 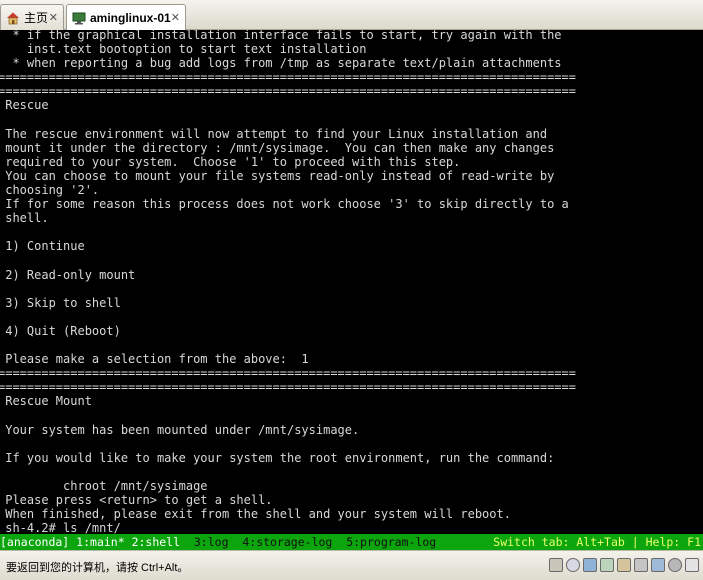 What do you see at coordinates (641, 565) in the screenshot?
I see `printer-icon` at bounding box center [641, 565].